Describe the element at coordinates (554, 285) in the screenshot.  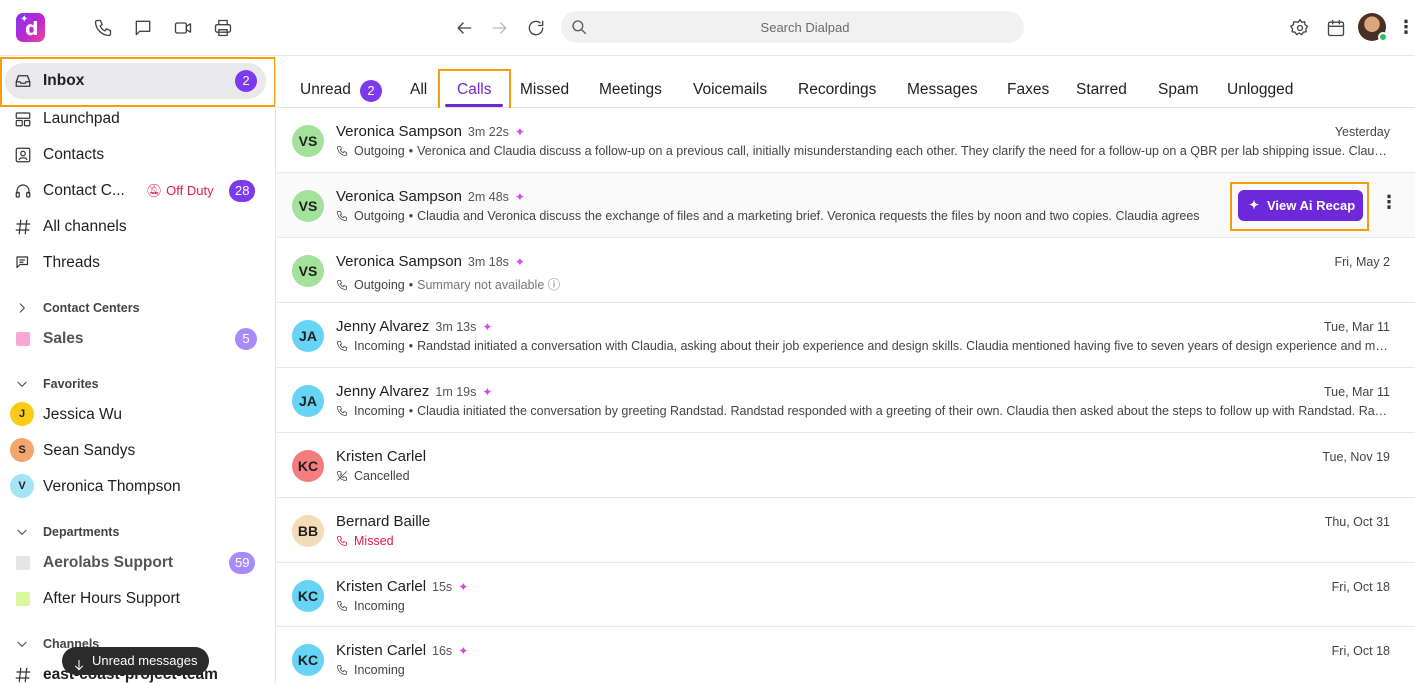
I see `info-icon: ⓘ` at that location.